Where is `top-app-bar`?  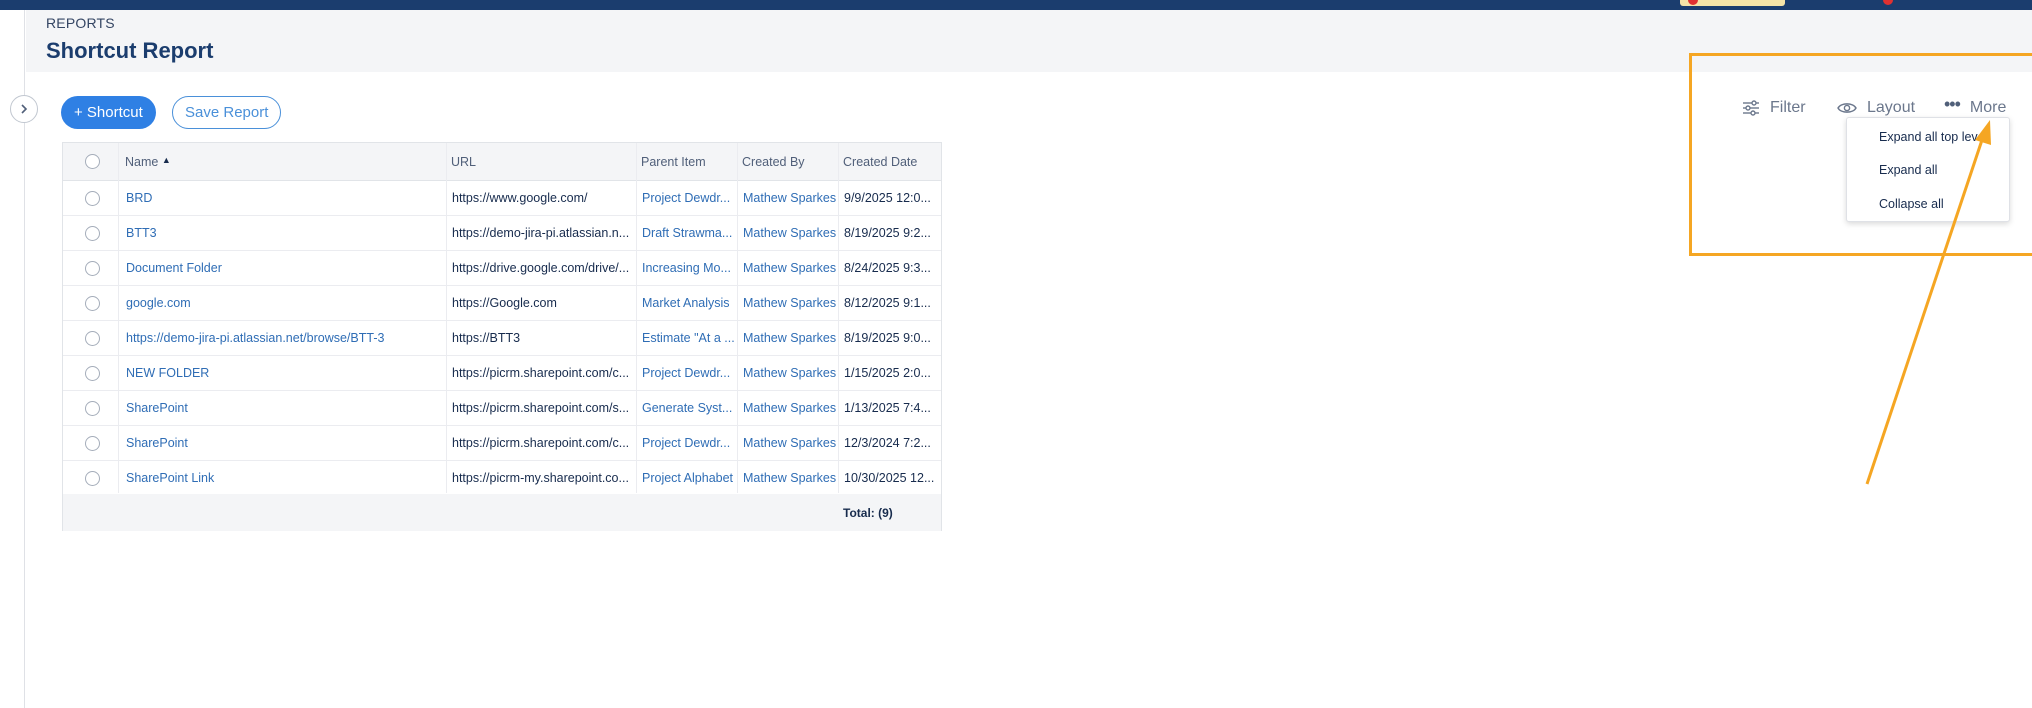
top-app-bar is located at coordinates (1016, 5).